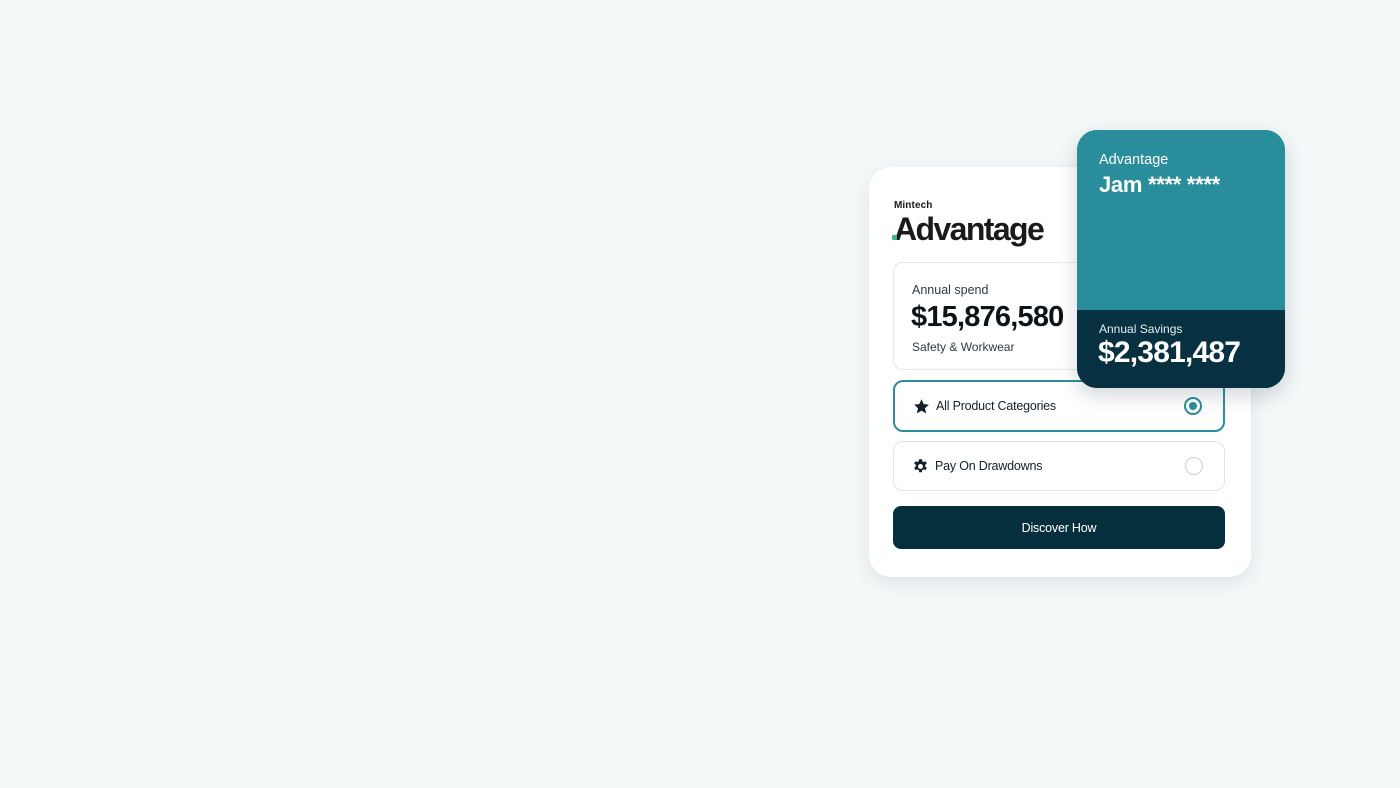 This screenshot has width=1400, height=788. I want to click on card-savings-section: Annual Savings $2,381,487, so click(1181, 349).